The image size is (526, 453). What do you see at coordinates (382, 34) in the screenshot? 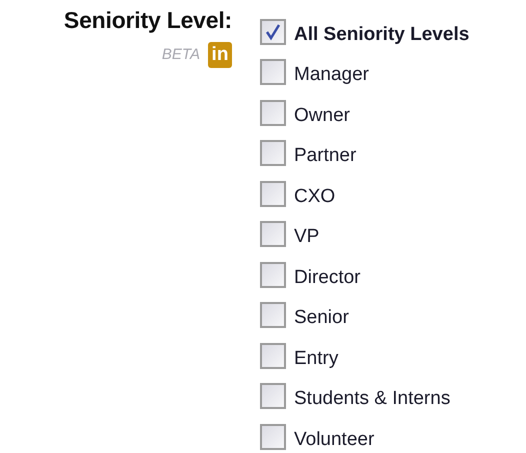
I see `option-label: All Seniority Levels` at bounding box center [382, 34].